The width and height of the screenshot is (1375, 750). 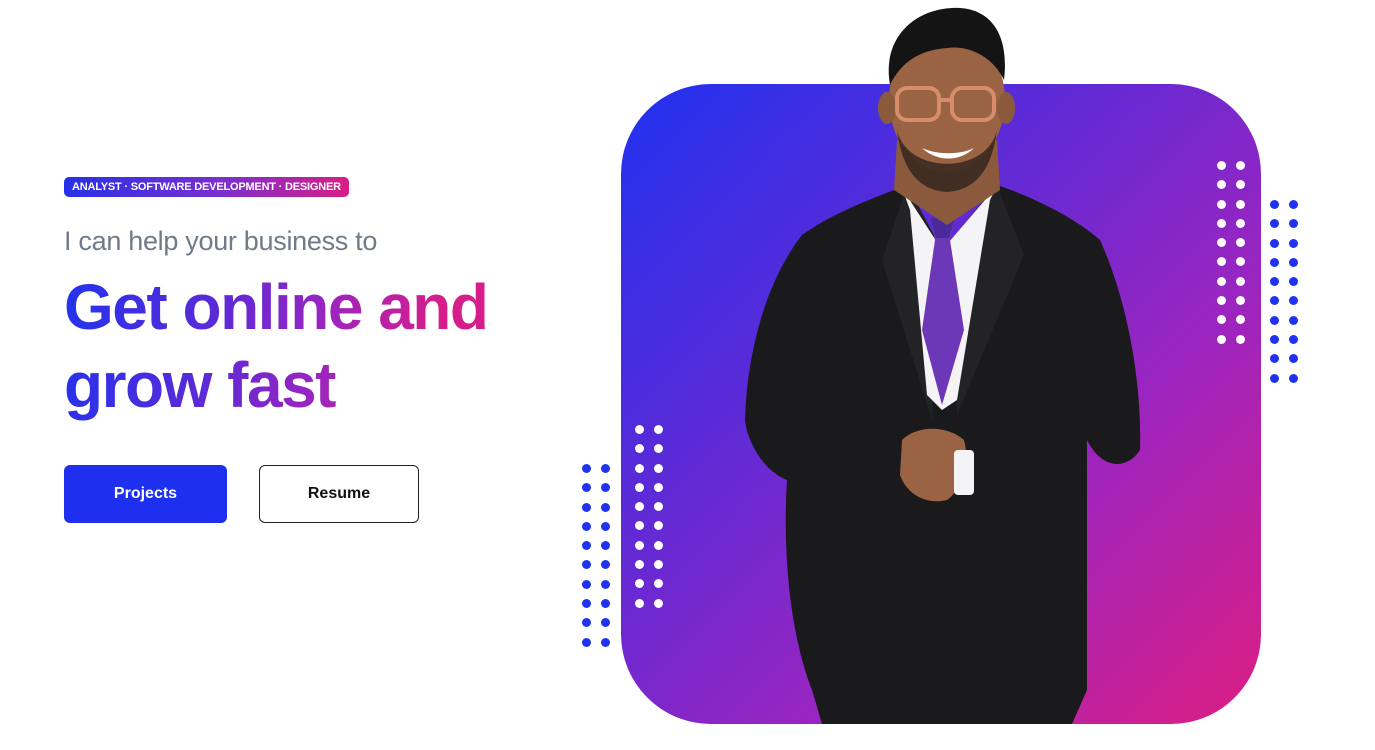 I want to click on dot-pattern-bottom-blue, so click(x=596, y=555).